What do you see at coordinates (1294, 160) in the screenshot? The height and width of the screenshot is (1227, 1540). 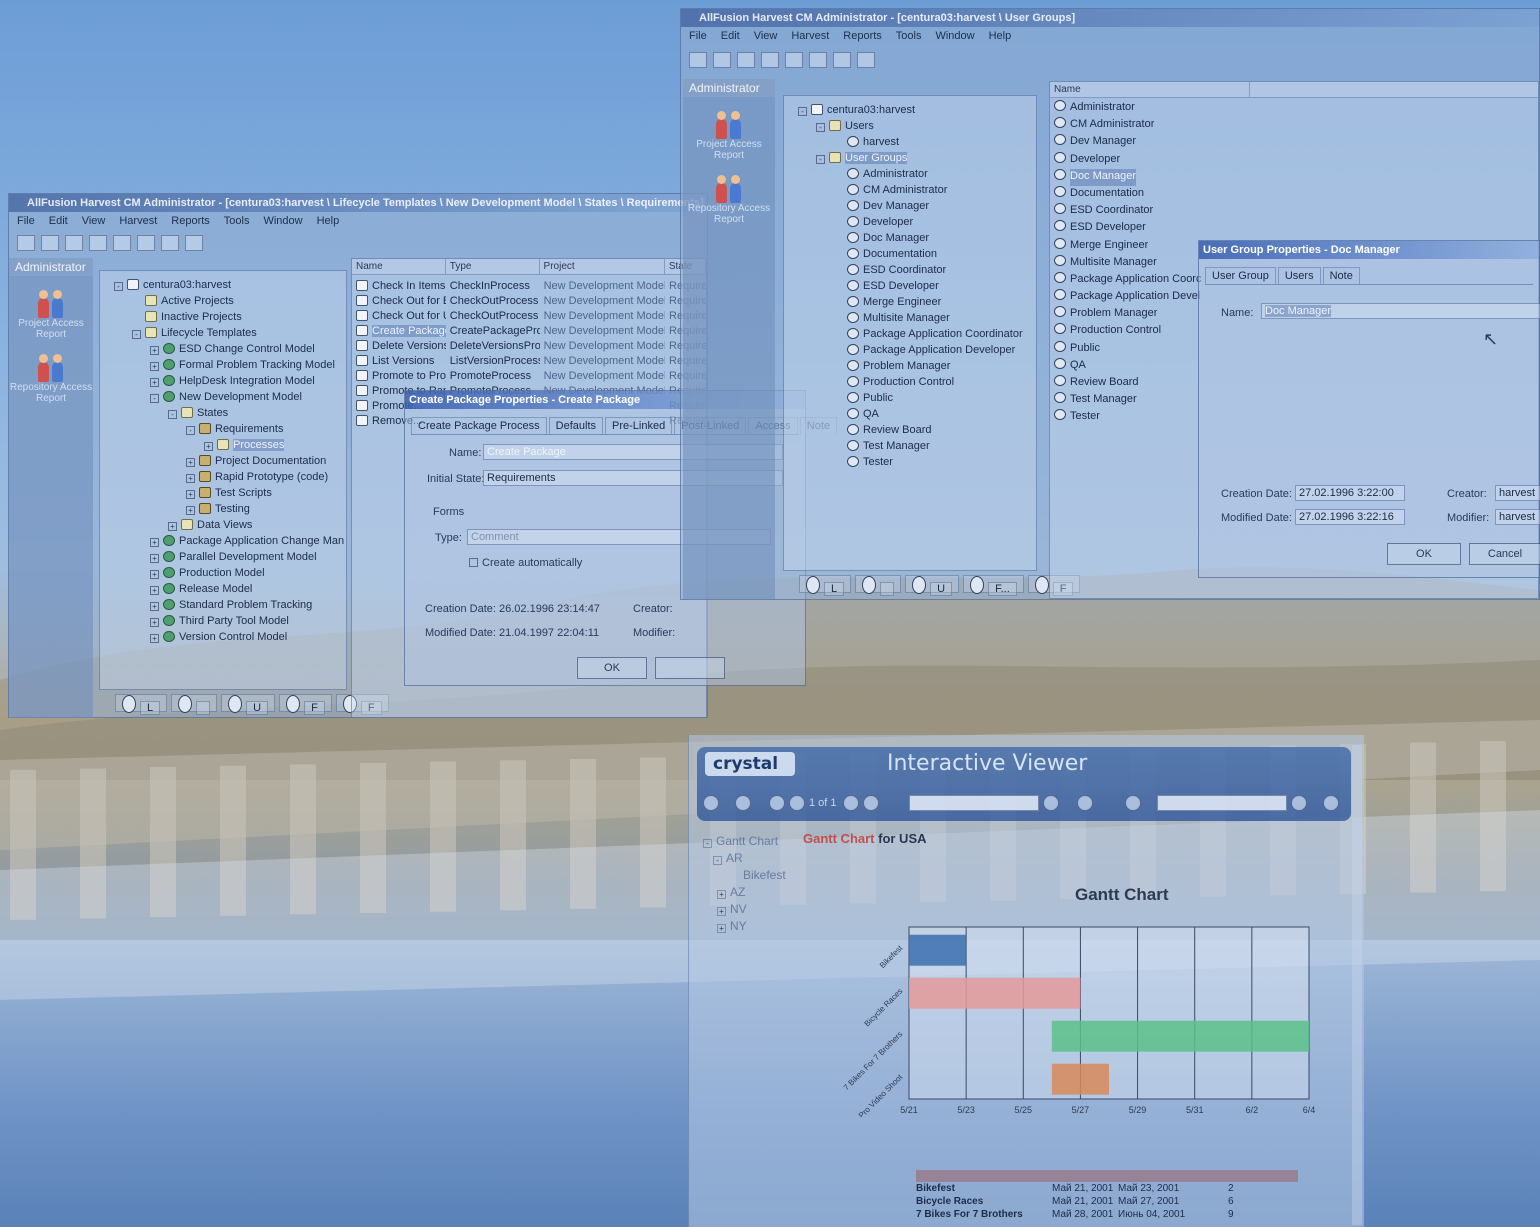 I see `list-item: Developer` at bounding box center [1294, 160].